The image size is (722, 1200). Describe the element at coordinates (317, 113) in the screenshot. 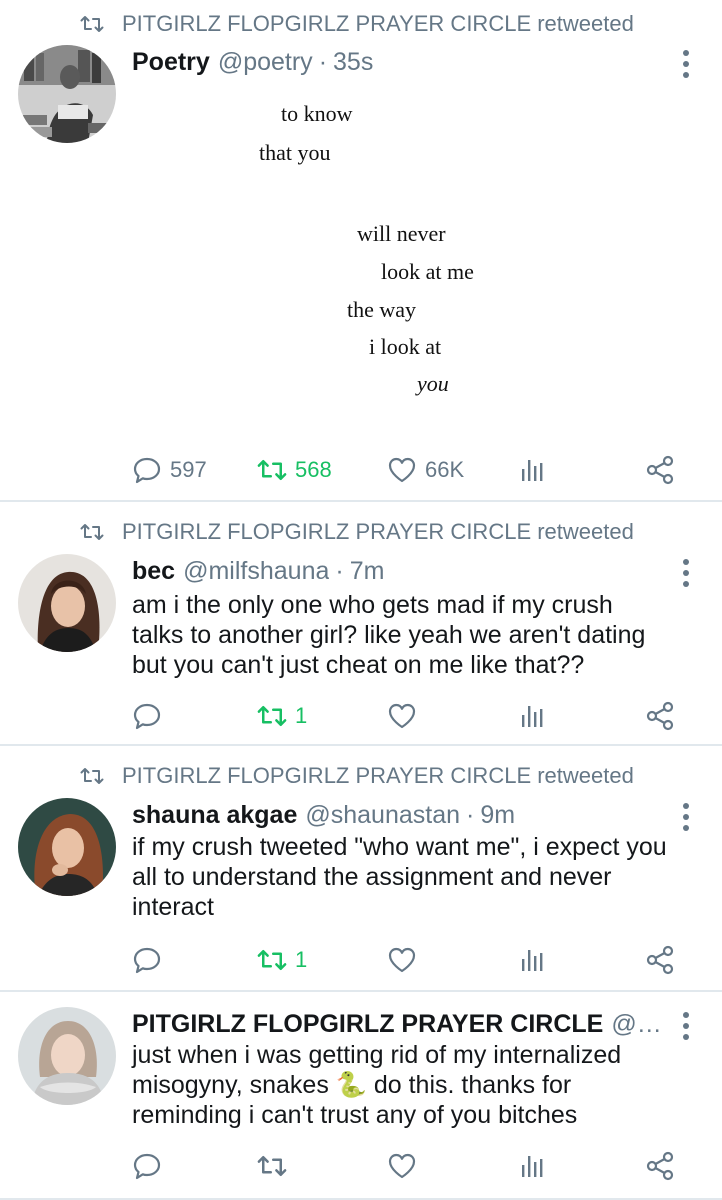

I see `poem-line: to know` at that location.